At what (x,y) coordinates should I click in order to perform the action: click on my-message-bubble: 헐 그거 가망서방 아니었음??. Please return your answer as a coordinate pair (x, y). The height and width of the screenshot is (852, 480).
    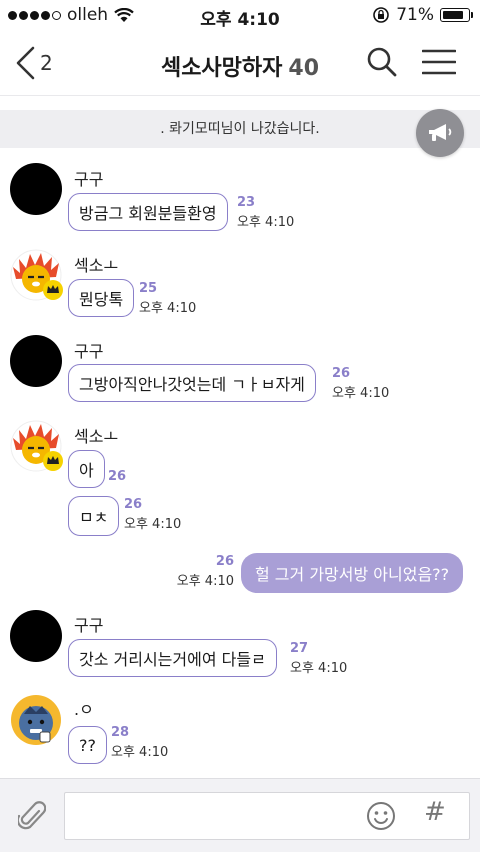
    Looking at the image, I should click on (352, 573).